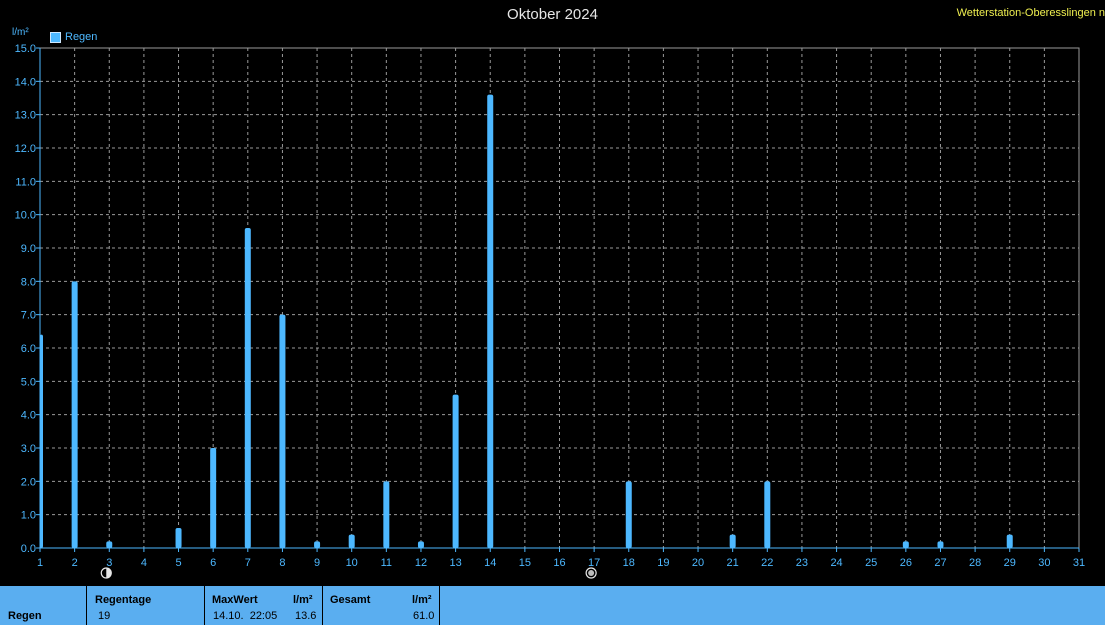 This screenshot has width=1105, height=625. I want to click on y-tick-label: 14.0, so click(25, 82).